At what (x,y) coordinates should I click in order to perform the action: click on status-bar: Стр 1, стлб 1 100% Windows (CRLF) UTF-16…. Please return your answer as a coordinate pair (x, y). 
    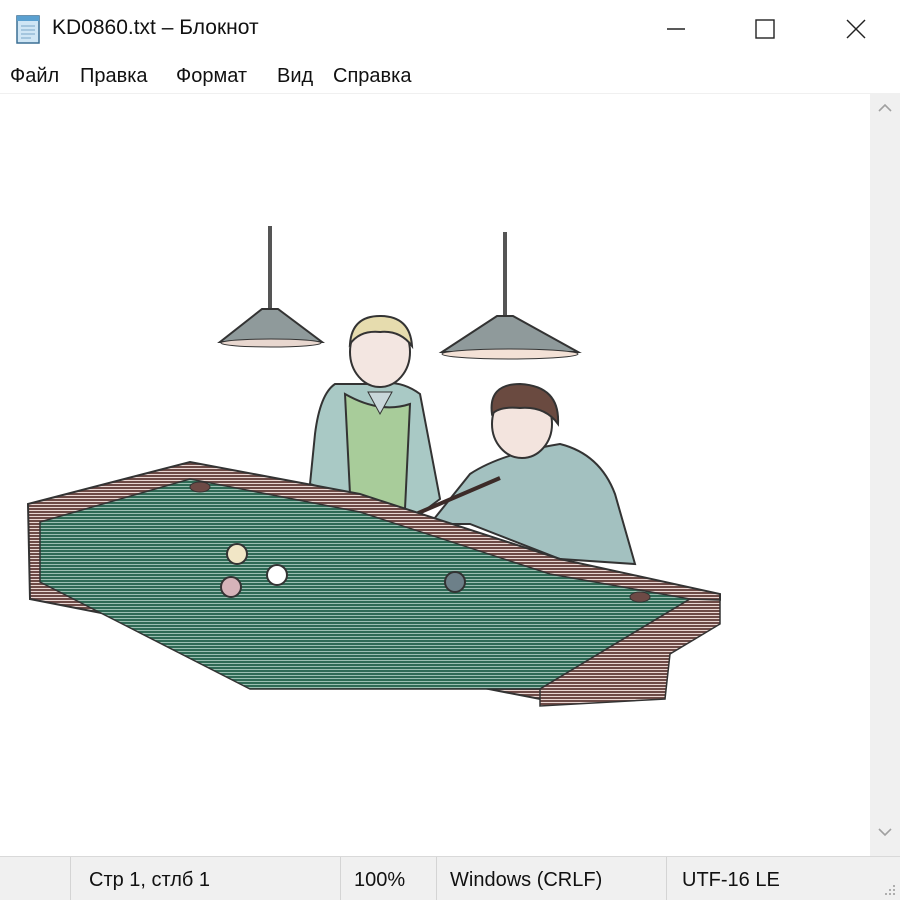
    Looking at the image, I should click on (450, 878).